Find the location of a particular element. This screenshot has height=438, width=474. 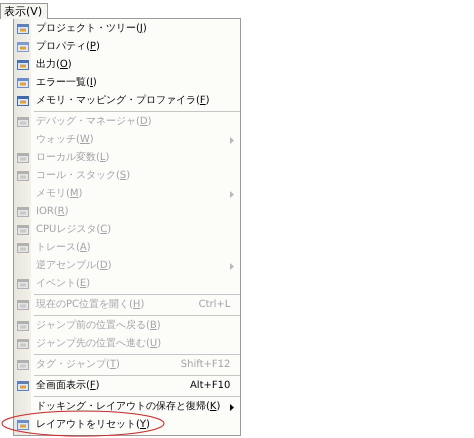

menu-item: レイアウトをリセット(Y) is located at coordinates (127, 425).